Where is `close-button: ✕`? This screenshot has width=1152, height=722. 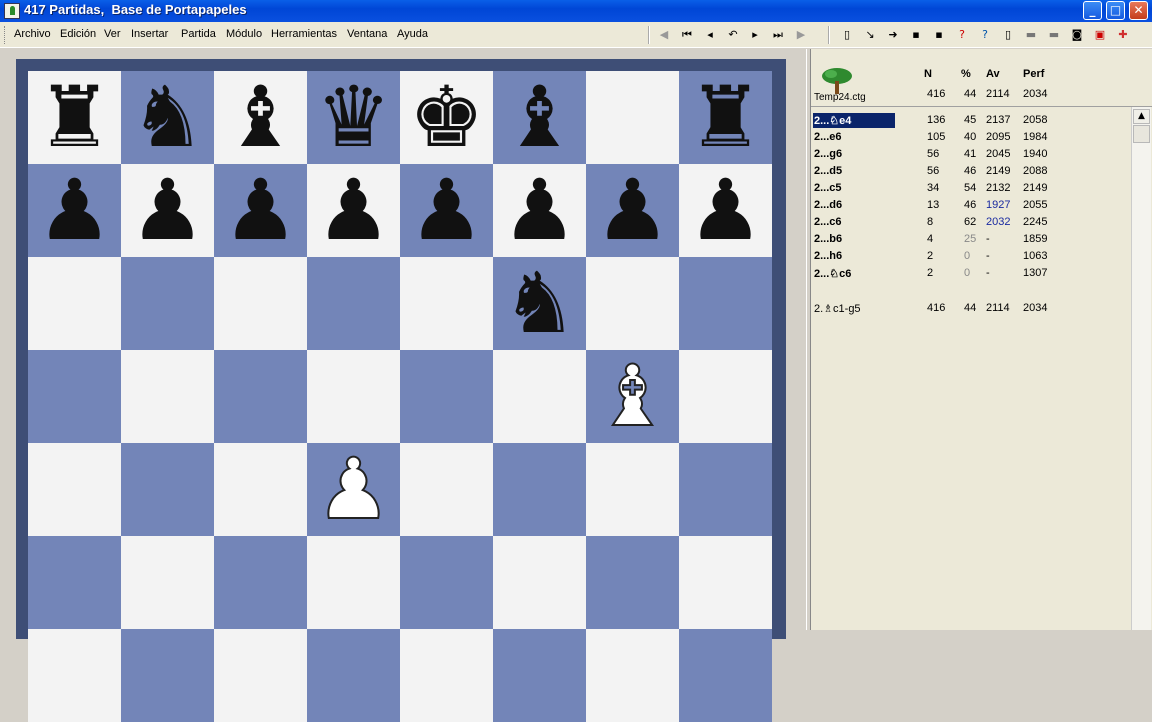
close-button: ✕ is located at coordinates (1138, 10).